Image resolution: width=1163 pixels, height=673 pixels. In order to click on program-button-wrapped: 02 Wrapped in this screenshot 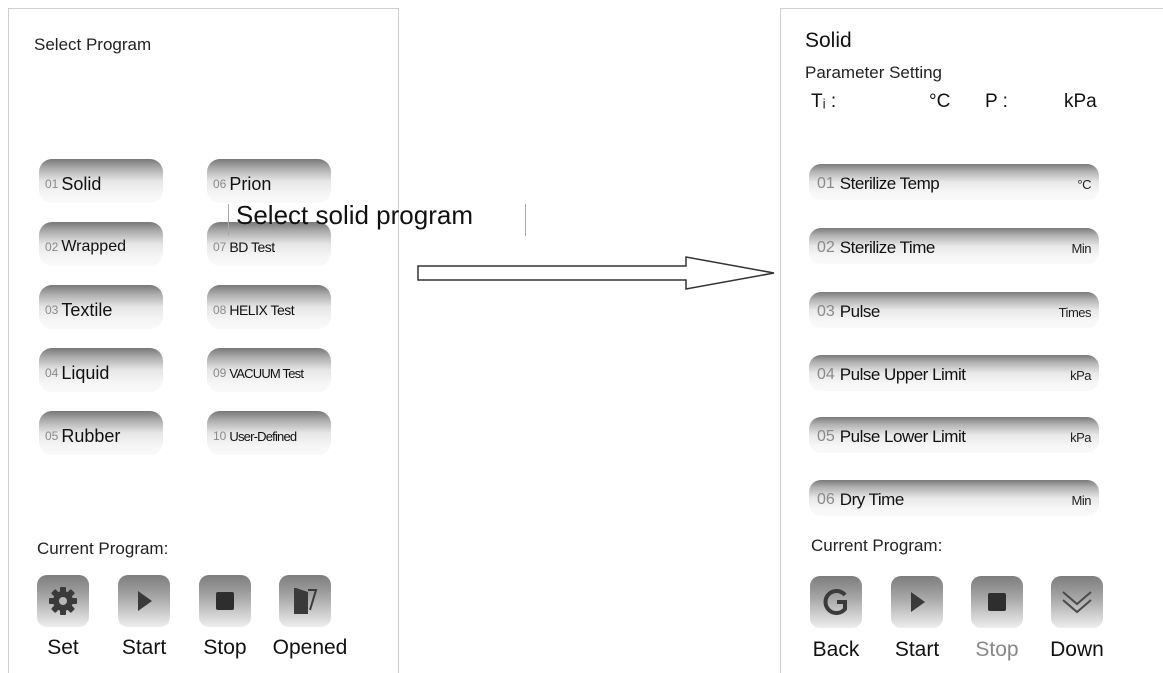, I will do `click(101, 244)`.